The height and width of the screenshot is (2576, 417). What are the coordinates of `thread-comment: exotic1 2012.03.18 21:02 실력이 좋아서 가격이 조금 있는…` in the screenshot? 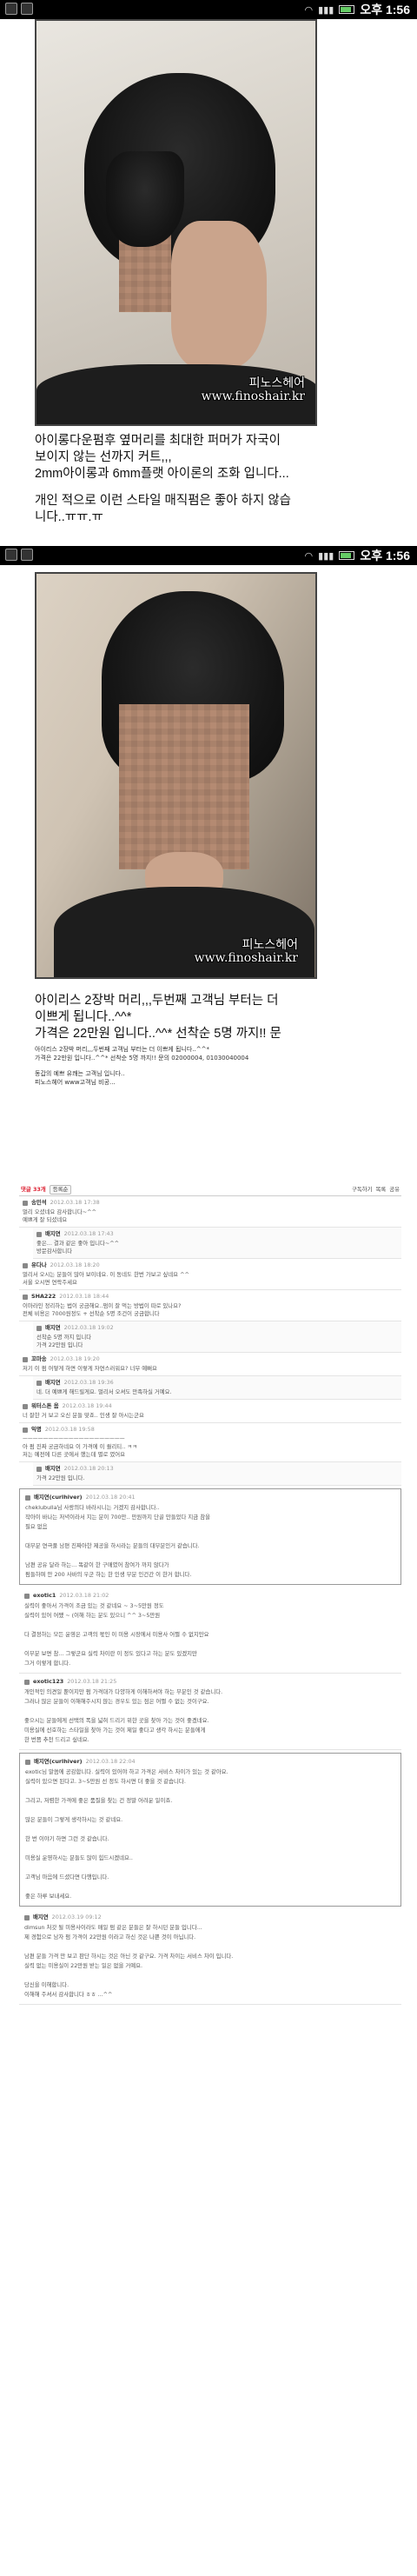 It's located at (210, 1631).